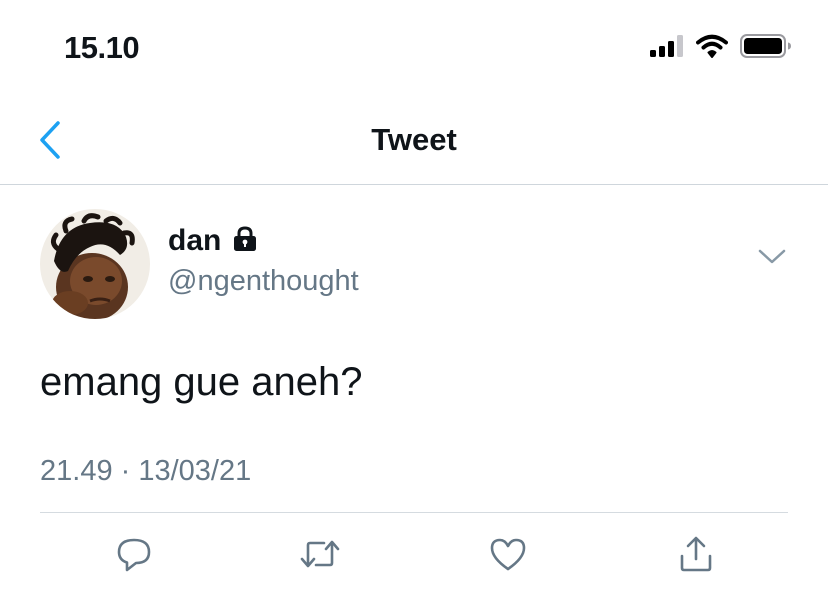 The height and width of the screenshot is (598, 828). What do you see at coordinates (414, 512) in the screenshot?
I see `divider` at bounding box center [414, 512].